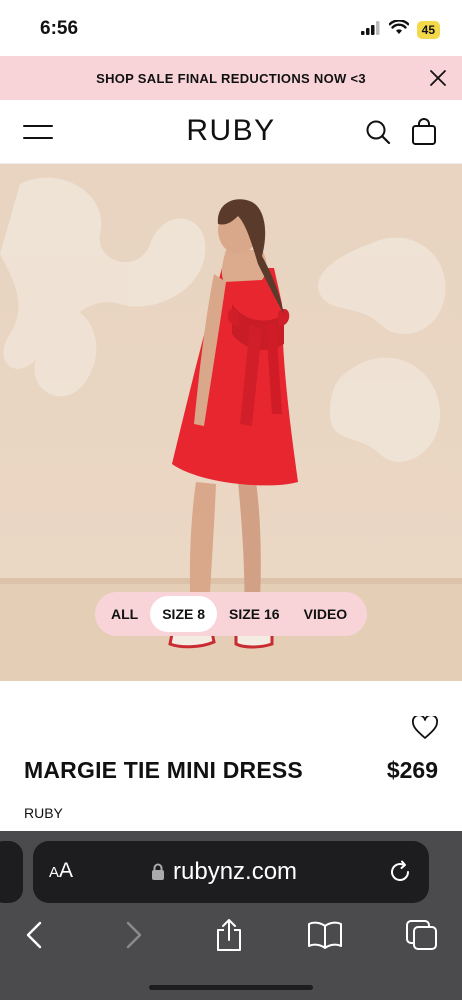 The height and width of the screenshot is (1000, 462). I want to click on reload-icon, so click(400, 870).